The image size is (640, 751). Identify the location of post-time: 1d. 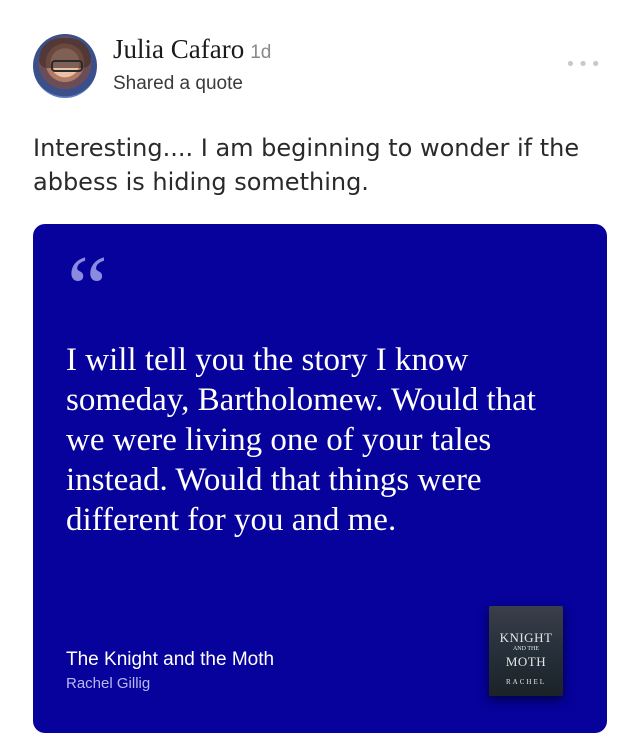
(261, 52).